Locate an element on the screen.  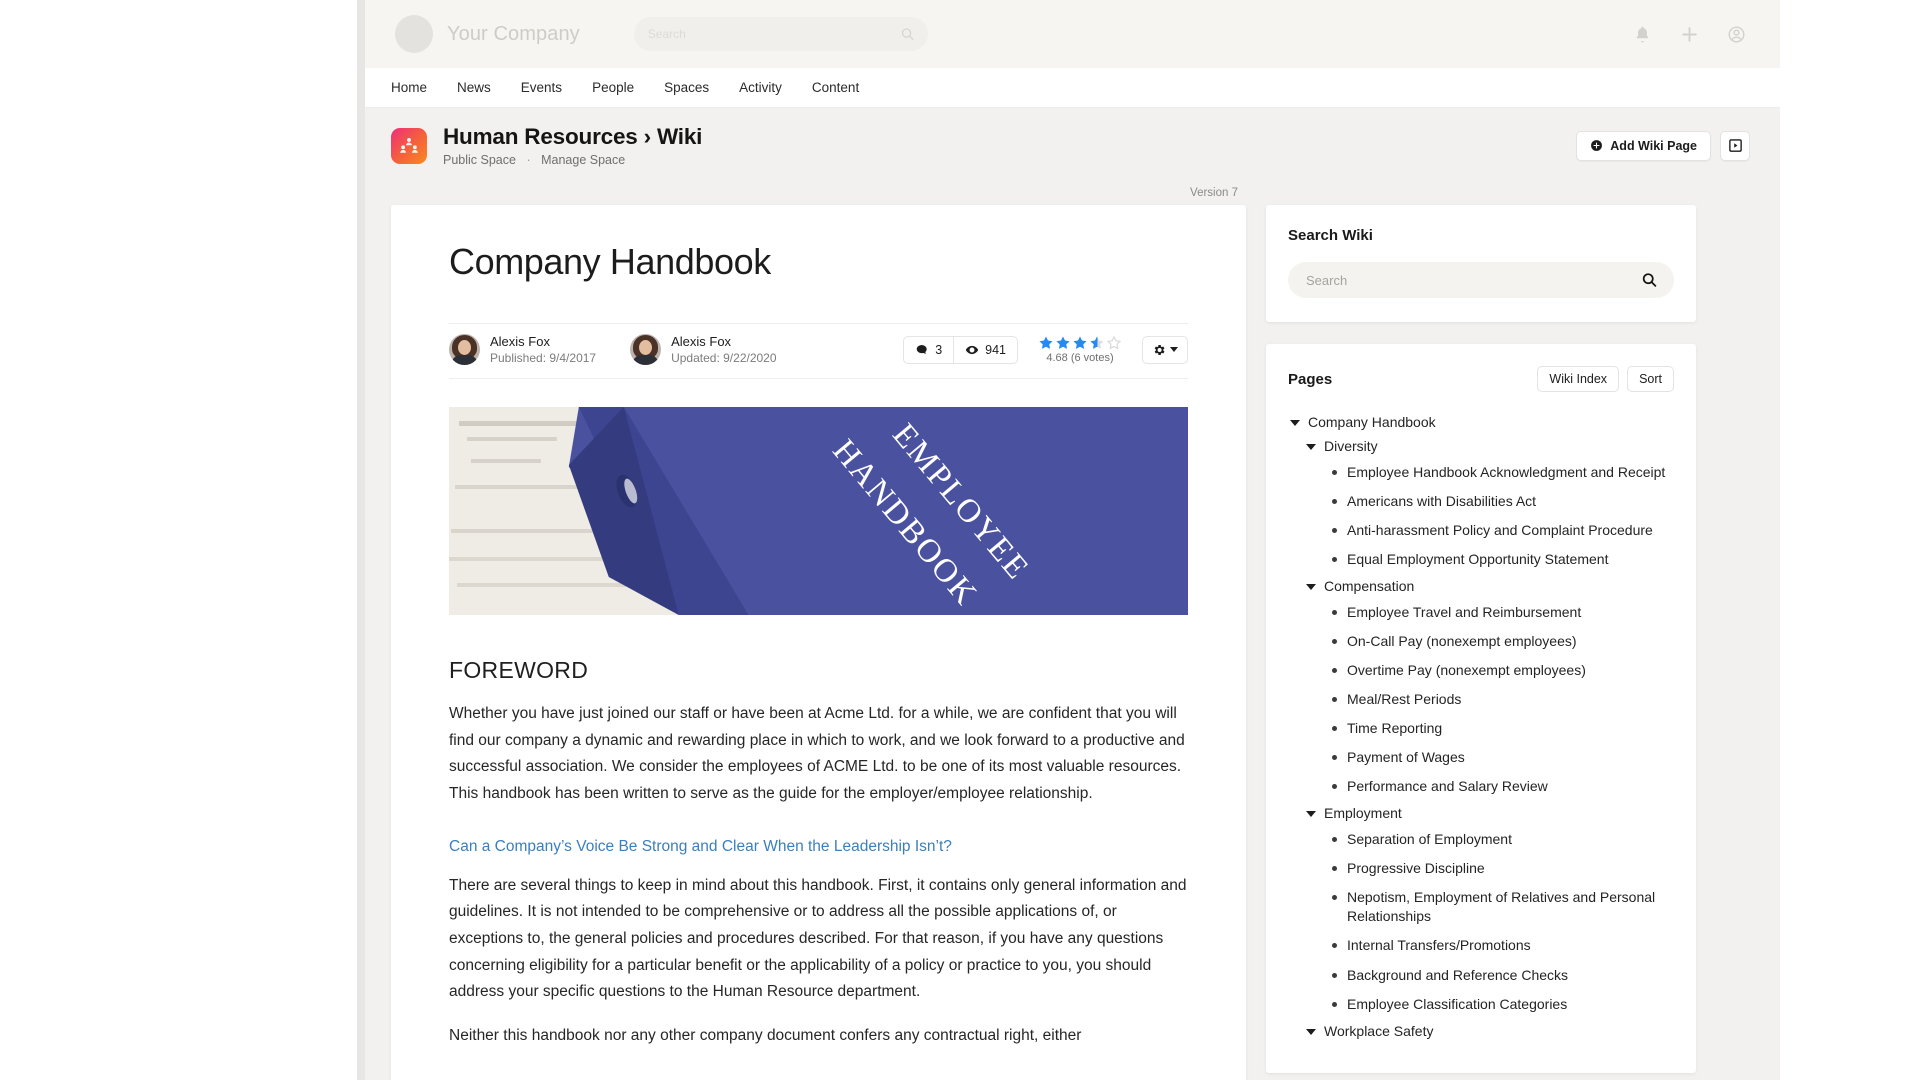
tree-node-employment: Employment is located at coordinates (1481, 813).